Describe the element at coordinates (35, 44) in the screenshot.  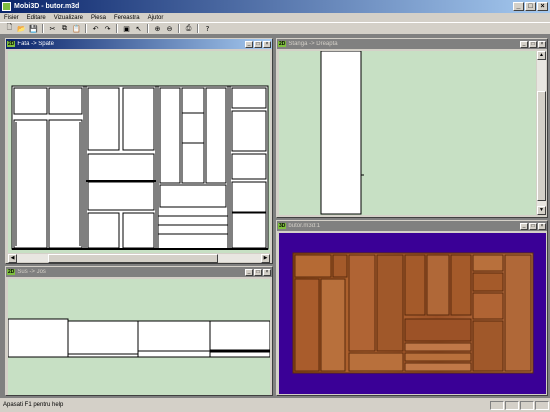
I see `window-front-title: Fata -> Spate` at that location.